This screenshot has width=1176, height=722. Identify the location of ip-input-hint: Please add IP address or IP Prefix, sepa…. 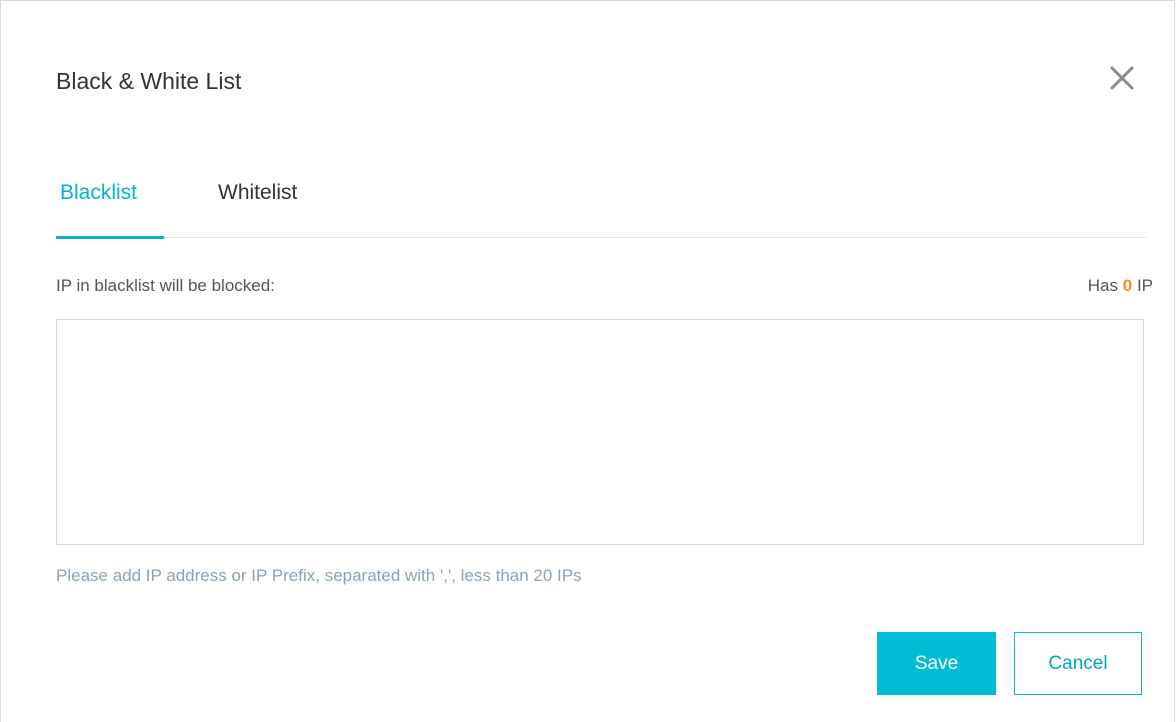
(319, 575).